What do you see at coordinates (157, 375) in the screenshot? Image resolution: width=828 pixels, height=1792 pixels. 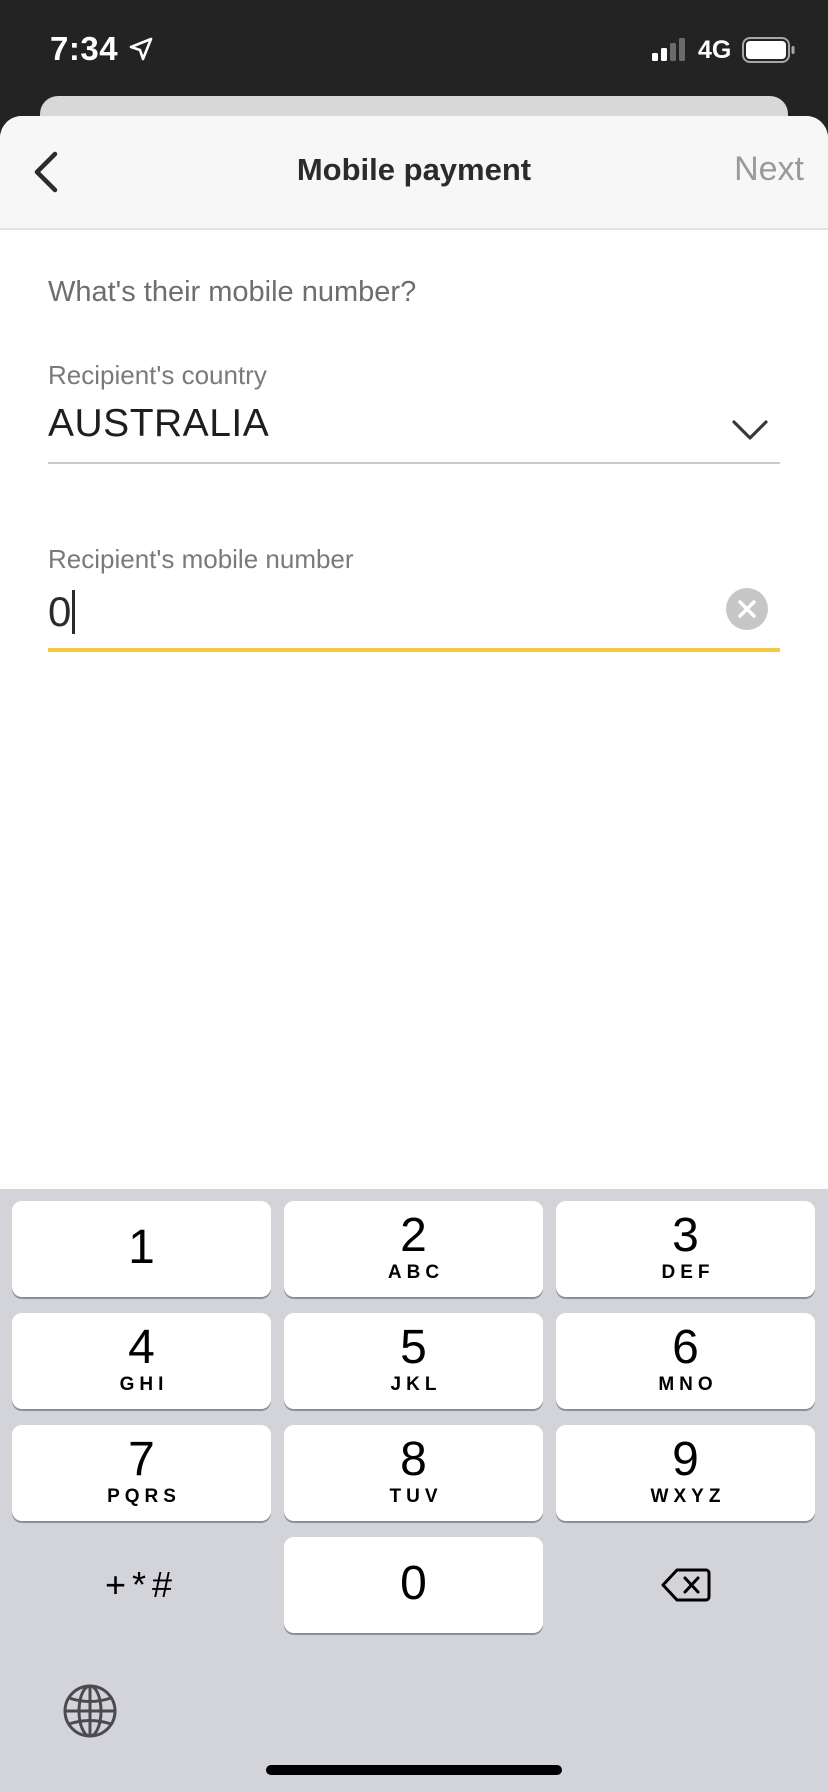 I see `country-label: Recipient's country` at bounding box center [157, 375].